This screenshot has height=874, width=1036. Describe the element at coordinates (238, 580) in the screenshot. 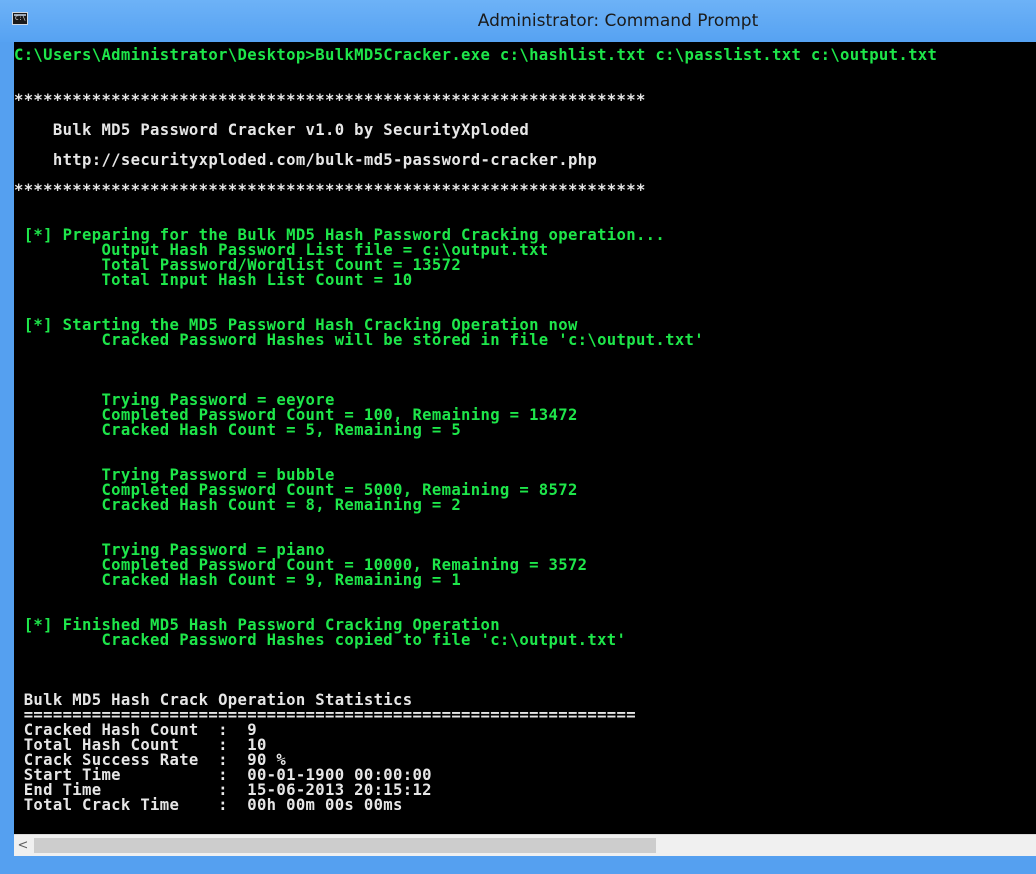

I see `console-line: Cracked Hash Count = 9, Remaining = 1` at that location.